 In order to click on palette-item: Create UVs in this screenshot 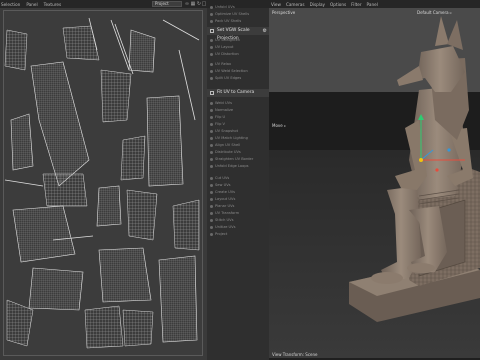, I will do `click(238, 192)`.